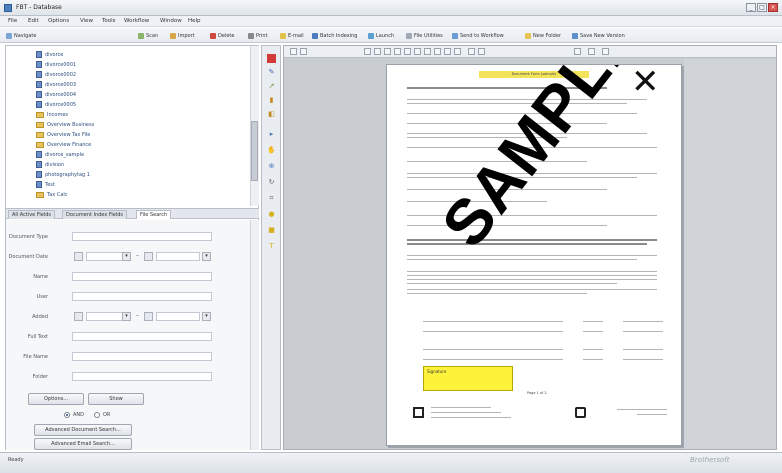 Image resolution: width=782 pixels, height=473 pixels. What do you see at coordinates (271, 100) in the screenshot?
I see `highlighter-icon: ▮` at bounding box center [271, 100].